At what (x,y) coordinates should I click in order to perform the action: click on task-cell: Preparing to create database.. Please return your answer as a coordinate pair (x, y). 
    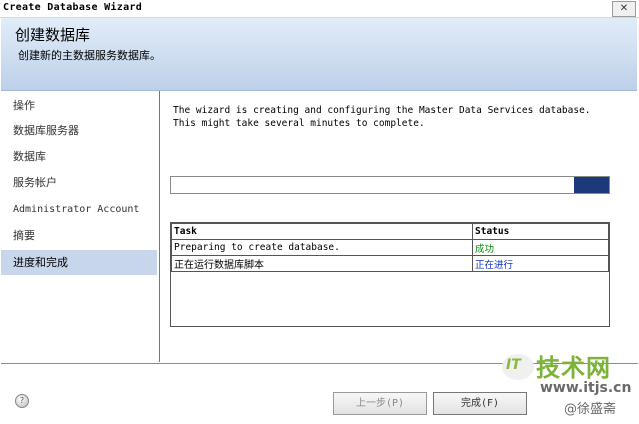
    Looking at the image, I should click on (322, 247).